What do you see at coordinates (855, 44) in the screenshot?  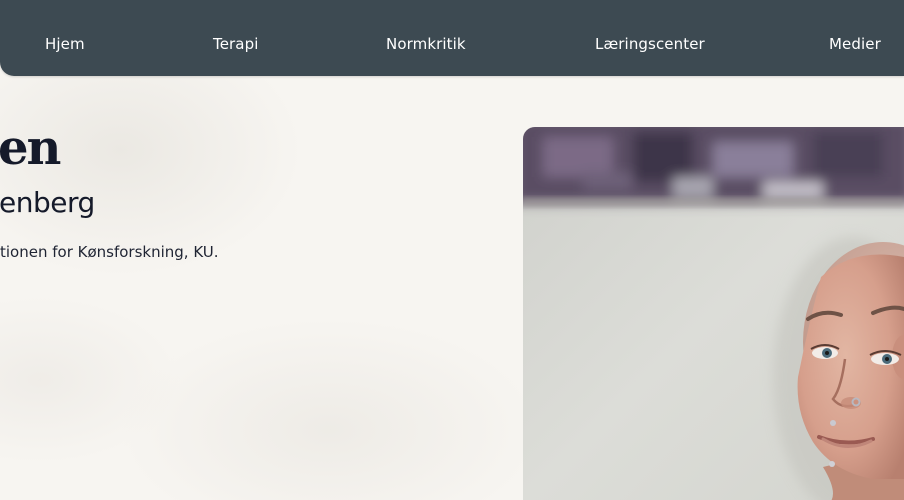 I see `nav-item-medier: Medier` at bounding box center [855, 44].